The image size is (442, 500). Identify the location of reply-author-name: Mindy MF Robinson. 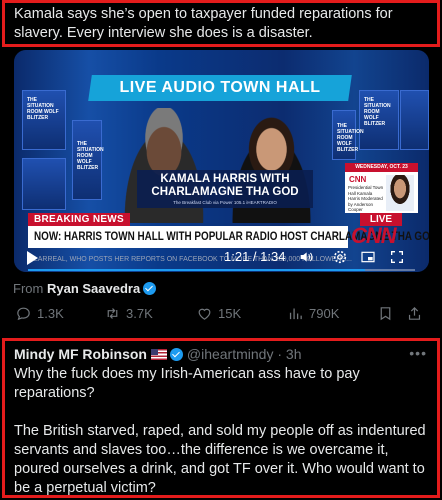
(80, 354).